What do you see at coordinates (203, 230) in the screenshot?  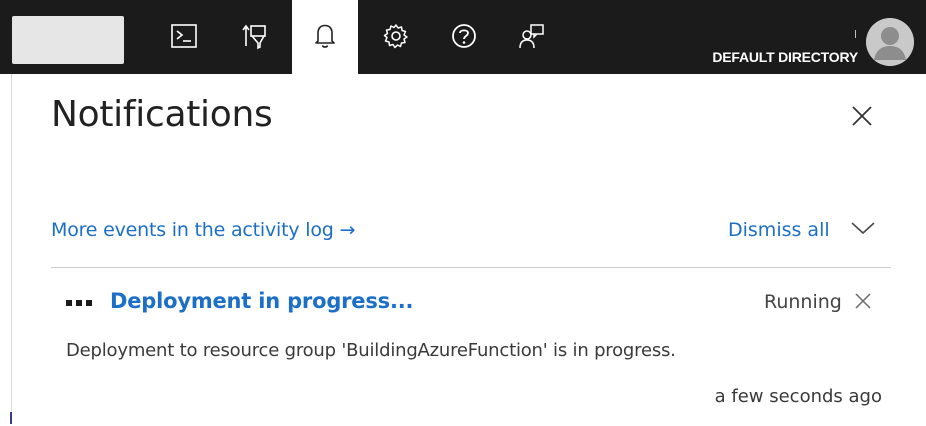 I see `activity-log-link: More events in the activity log →` at bounding box center [203, 230].